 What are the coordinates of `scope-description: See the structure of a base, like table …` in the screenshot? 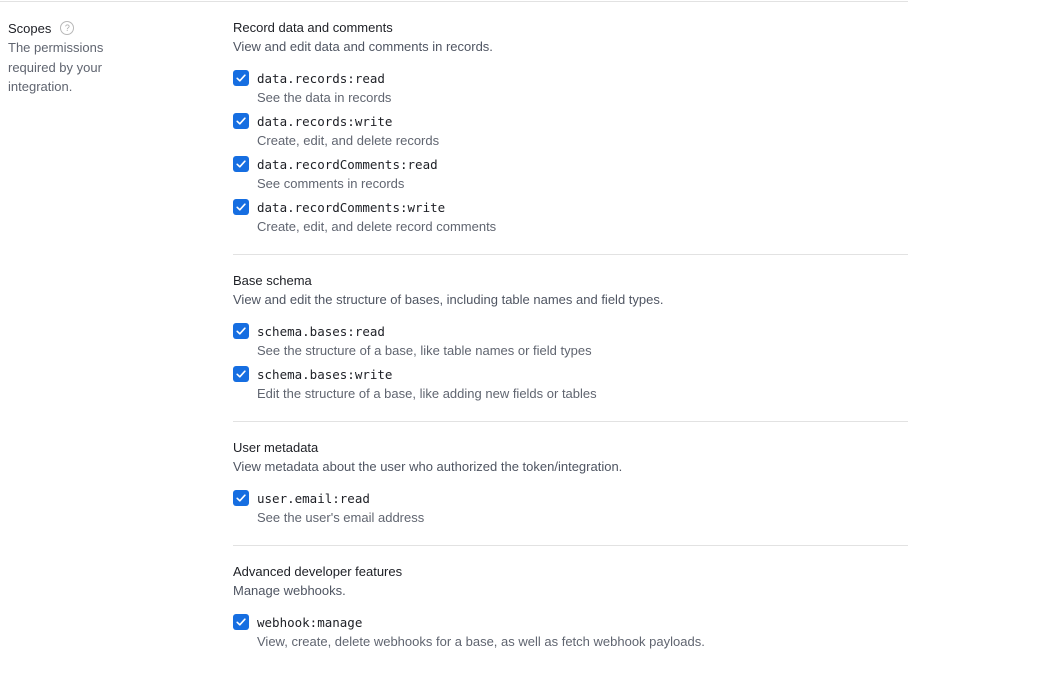 It's located at (424, 350).